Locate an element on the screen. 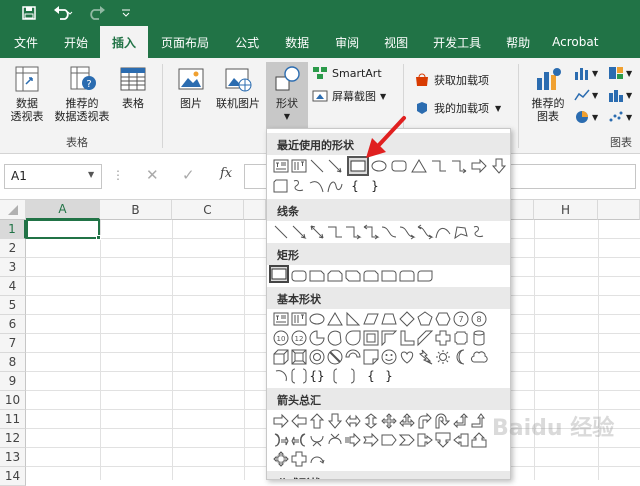  row-header-3: 3 is located at coordinates (13, 267).